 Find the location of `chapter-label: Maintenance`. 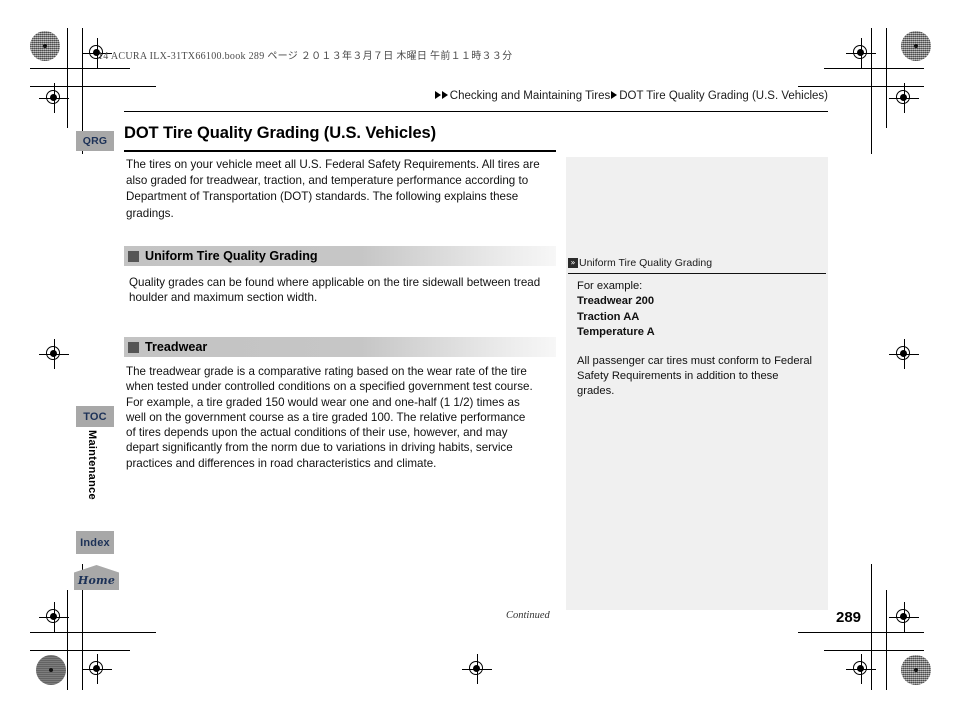

chapter-label: Maintenance is located at coordinates (92, 465).